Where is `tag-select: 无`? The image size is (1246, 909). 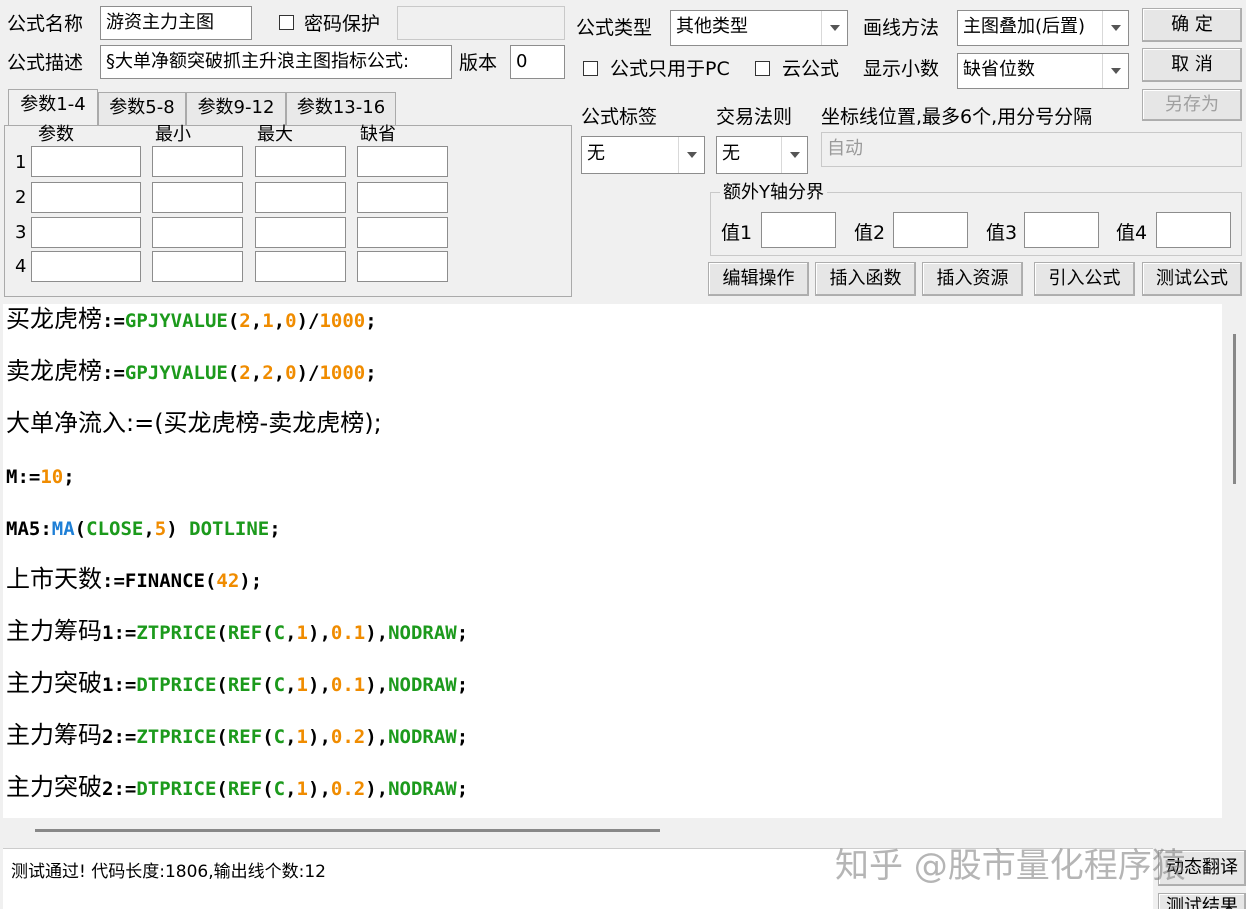
tag-select: 无 is located at coordinates (643, 155).